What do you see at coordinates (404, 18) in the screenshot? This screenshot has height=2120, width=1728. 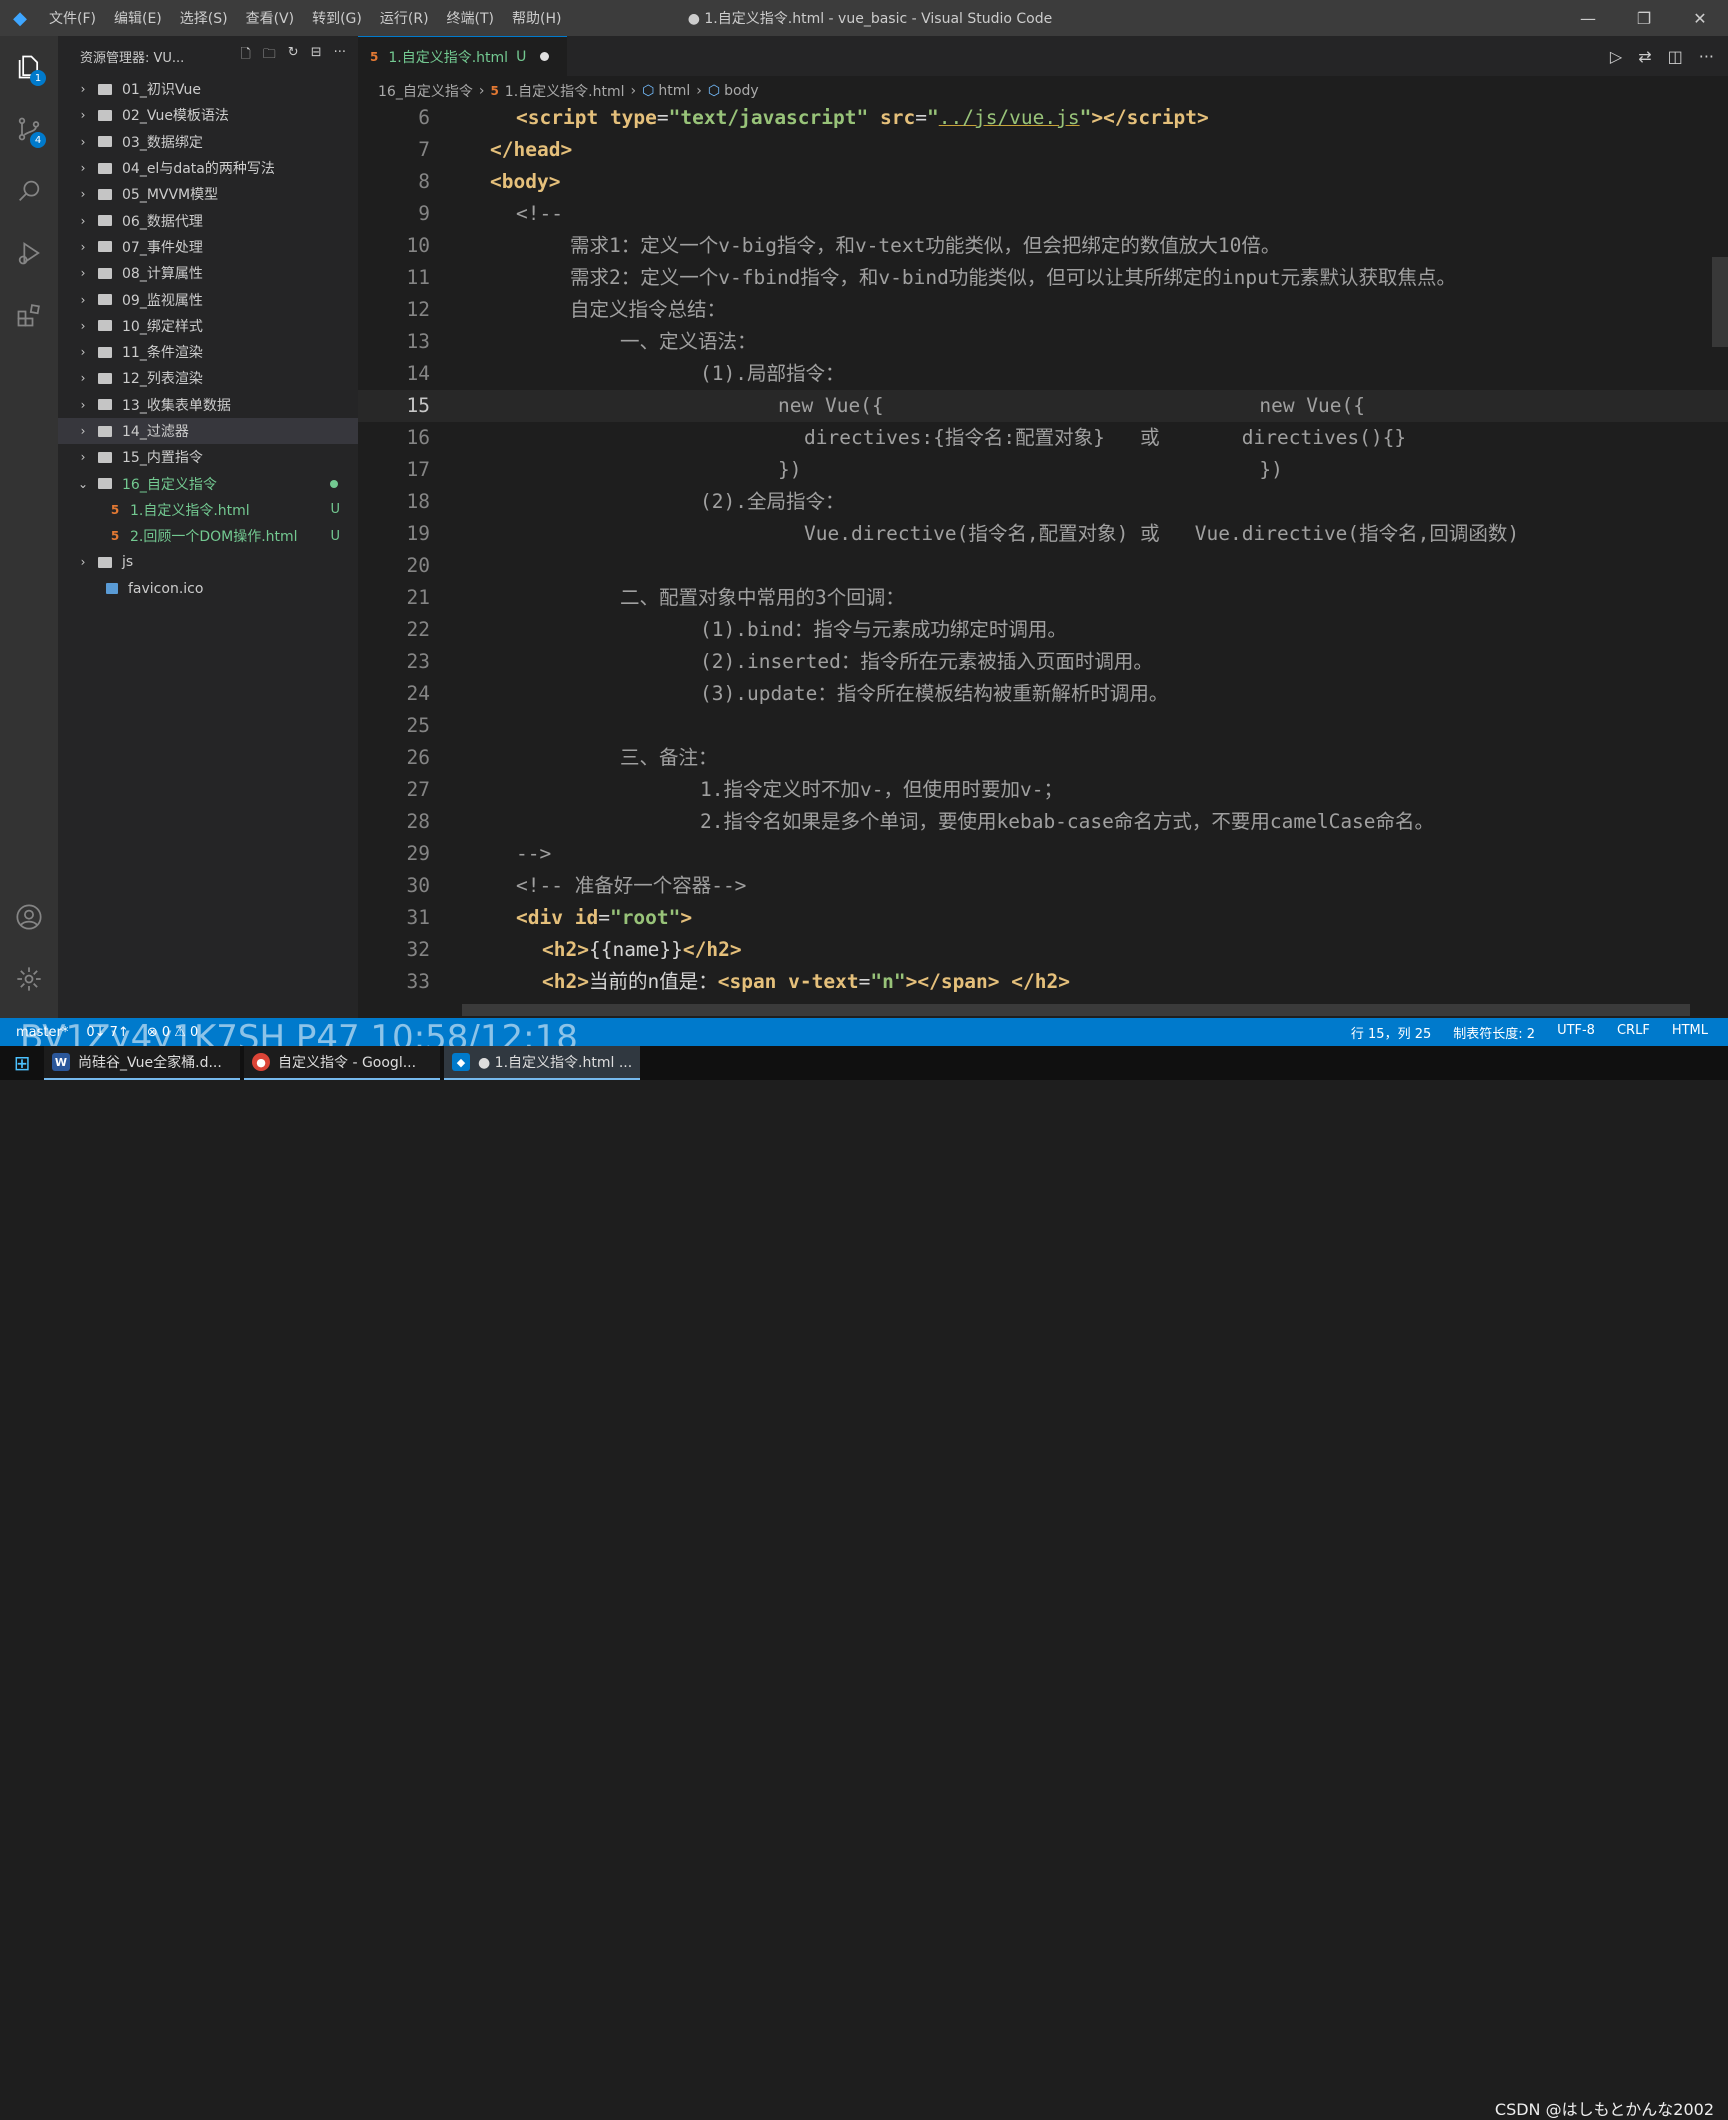 I see `menu-run: 运行(R)` at bounding box center [404, 18].